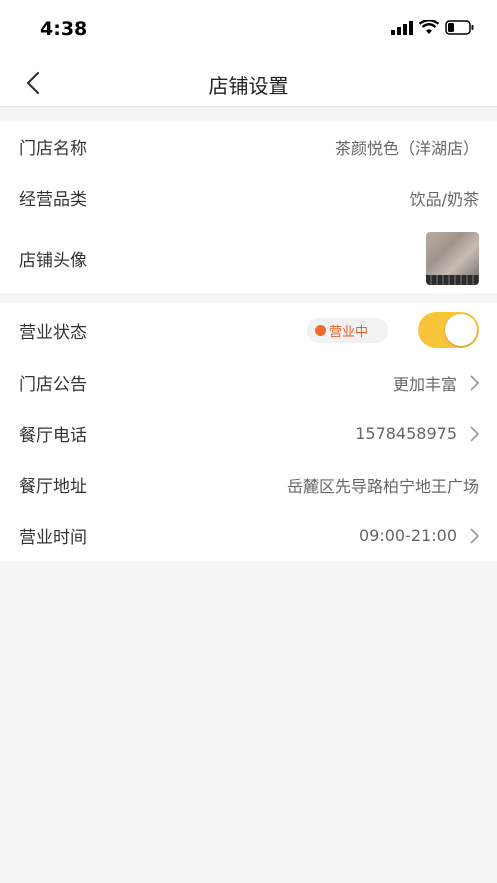 Image resolution: width=497 pixels, height=883 pixels. Describe the element at coordinates (248, 484) in the screenshot. I see `address-row: 餐厅地址 岳麓区先导路柏宁地王广场` at that location.